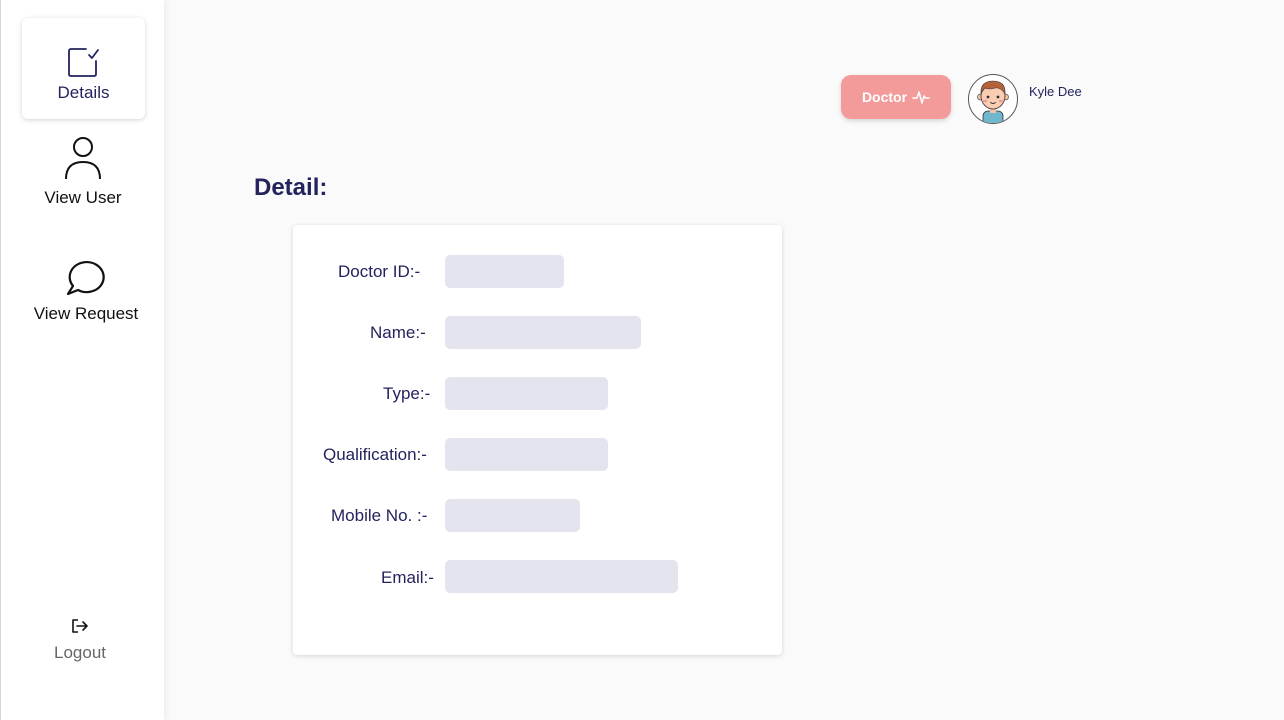 The width and height of the screenshot is (1284, 720). I want to click on qualification-label: Qualification:-, so click(375, 454).